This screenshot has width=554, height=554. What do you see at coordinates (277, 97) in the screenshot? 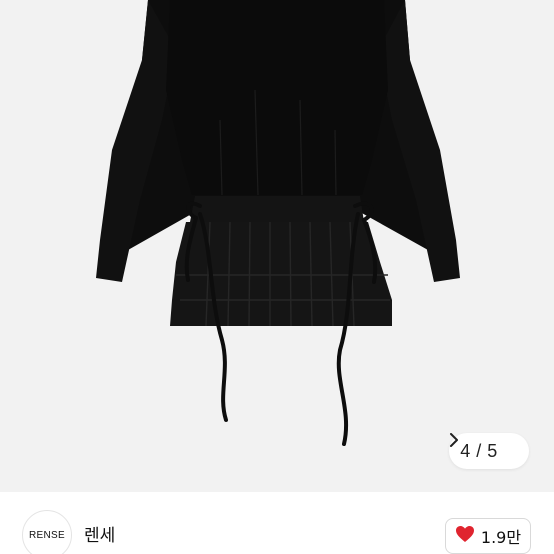
I see `garment-torso` at bounding box center [277, 97].